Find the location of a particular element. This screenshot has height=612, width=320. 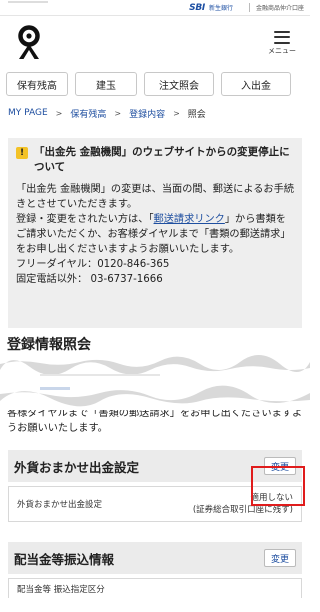

intermediary-account-label: 金融商品仲介口座 is located at coordinates (279, 8).